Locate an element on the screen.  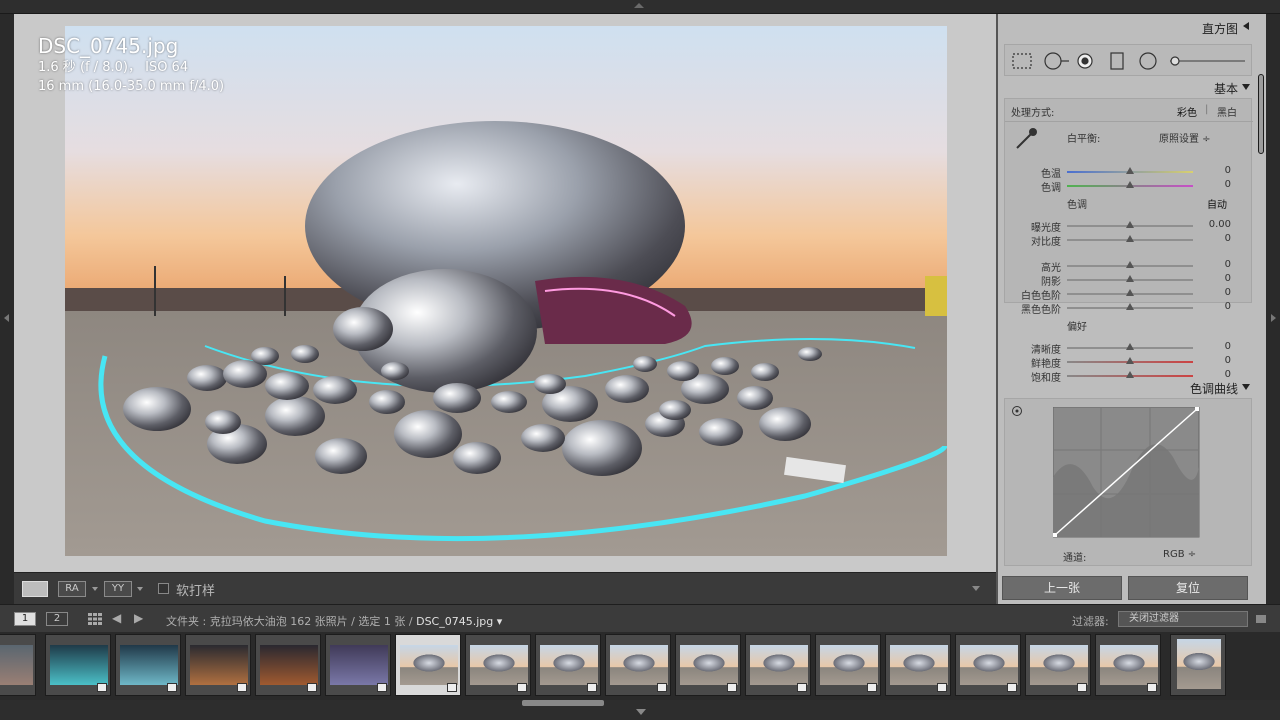
reset-button: 复位 is located at coordinates (1188, 588).